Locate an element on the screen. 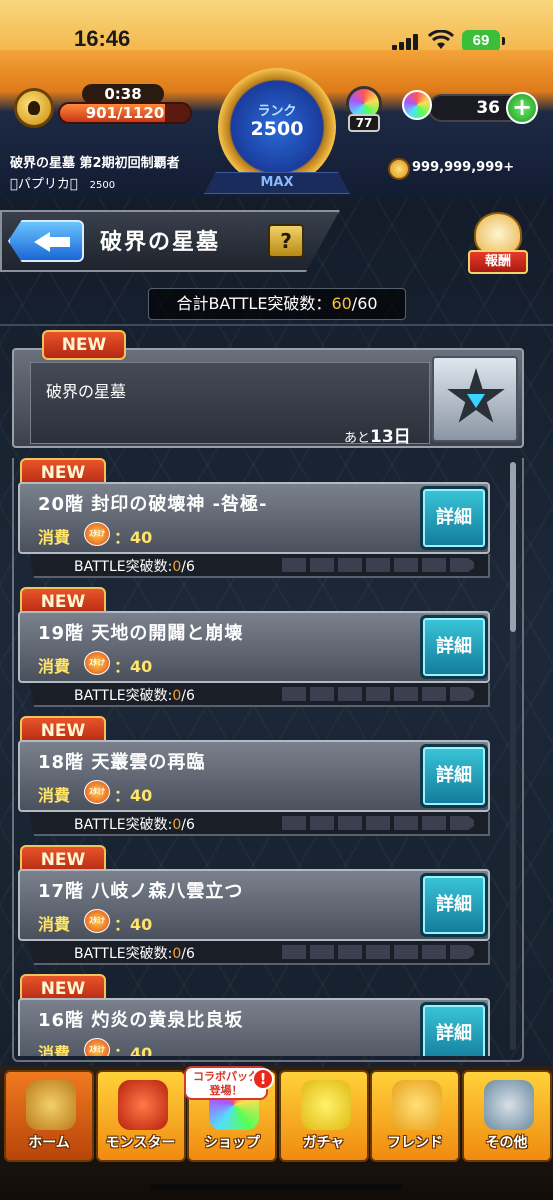 This screenshot has height=1200, width=553. floor-row: NEW16階 灼炎の黄泉比良坂消費ｽﾀﾐﾅ：40詳細BATTLE突破数:0/6 is located at coordinates (252, 1015).